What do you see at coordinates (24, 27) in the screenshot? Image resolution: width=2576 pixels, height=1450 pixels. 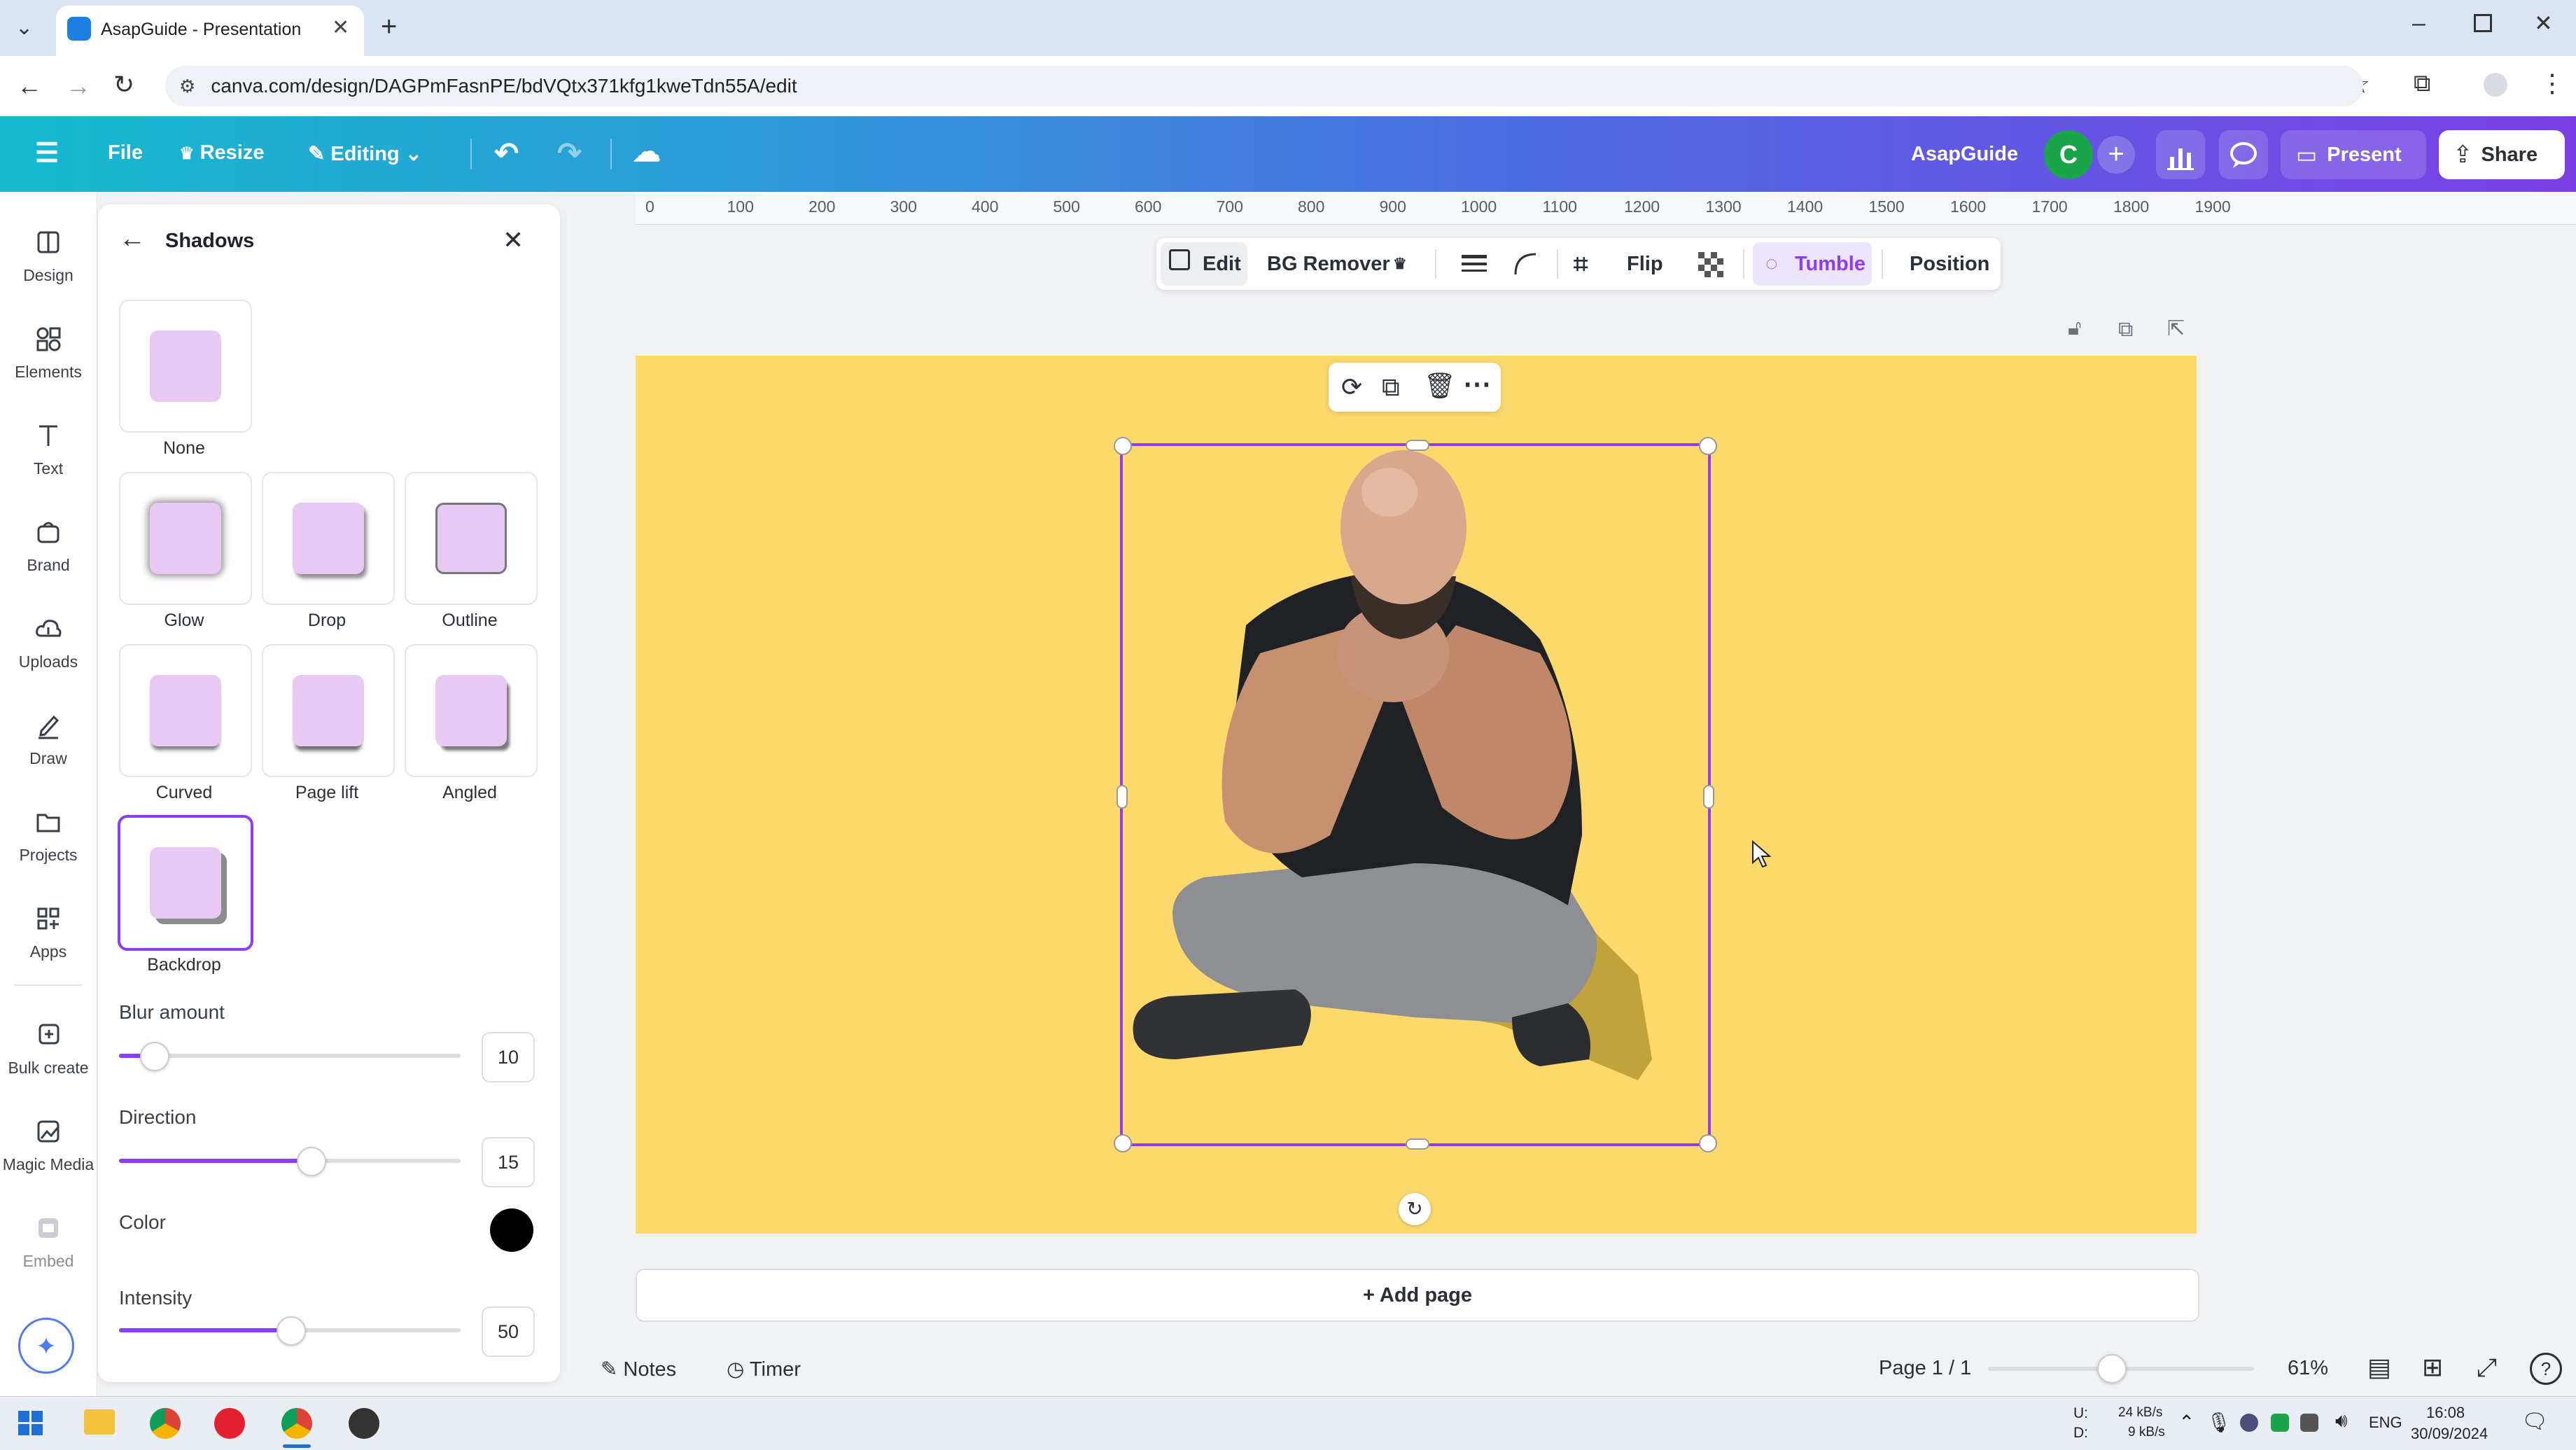 I see `tab-list-icon: ⌄` at bounding box center [24, 27].